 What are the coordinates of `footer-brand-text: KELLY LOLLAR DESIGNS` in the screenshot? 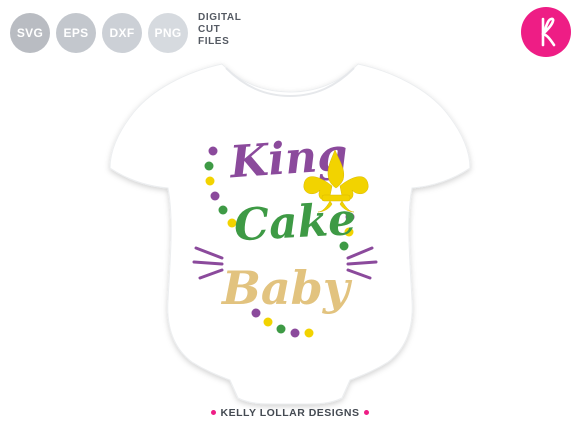 It's located at (290, 413).